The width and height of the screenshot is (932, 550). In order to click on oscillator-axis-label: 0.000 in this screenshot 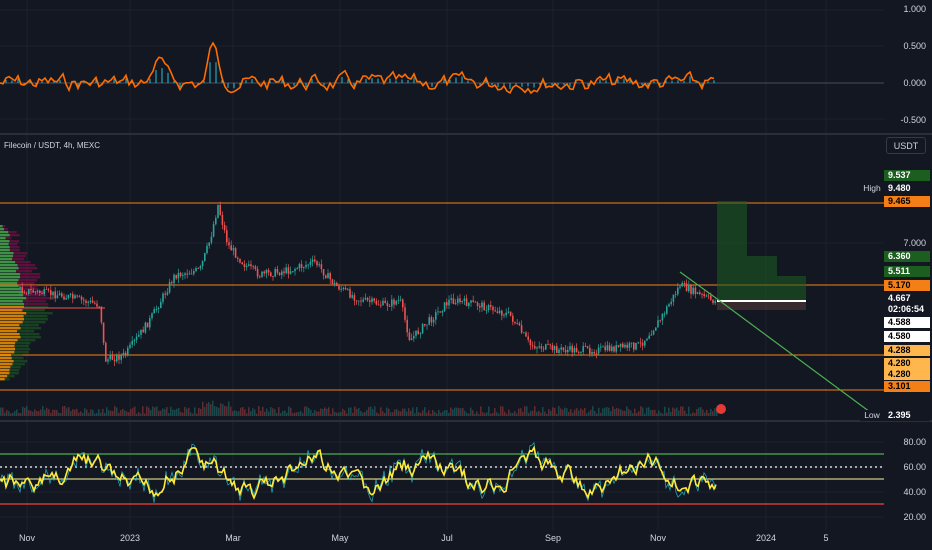, I will do `click(914, 83)`.